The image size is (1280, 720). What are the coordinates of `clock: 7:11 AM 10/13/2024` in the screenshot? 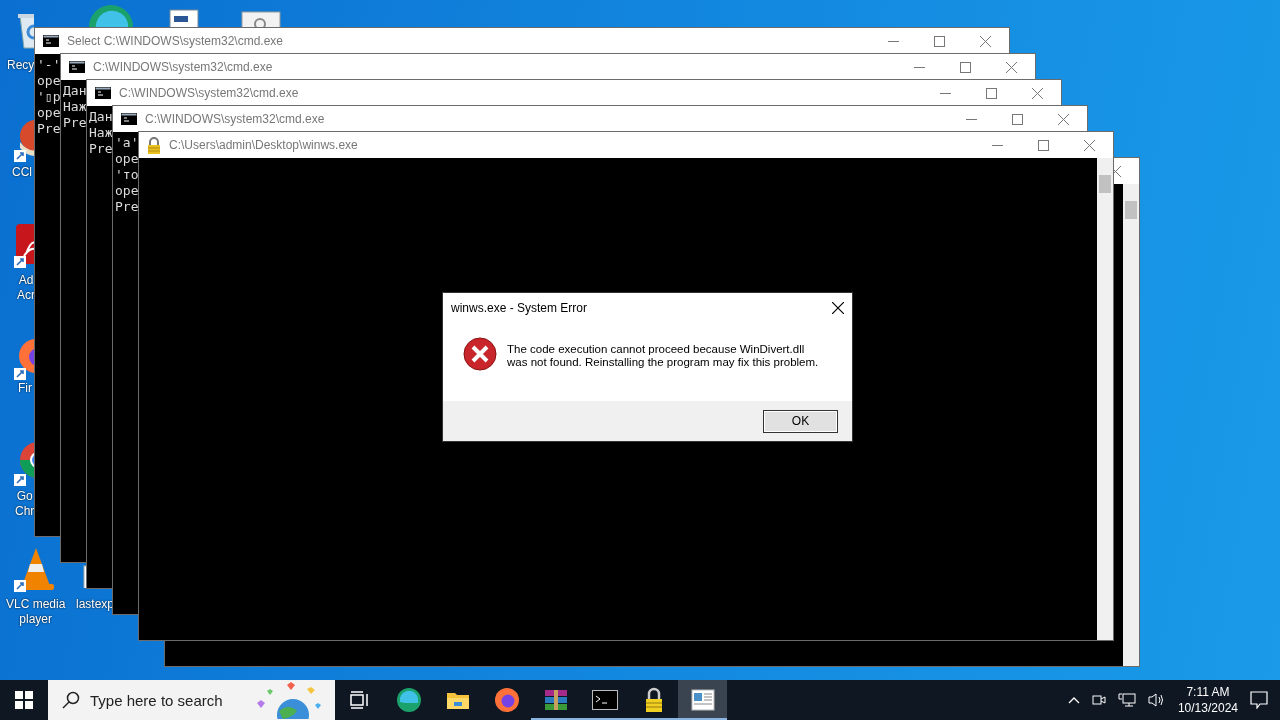 It's located at (1207, 700).